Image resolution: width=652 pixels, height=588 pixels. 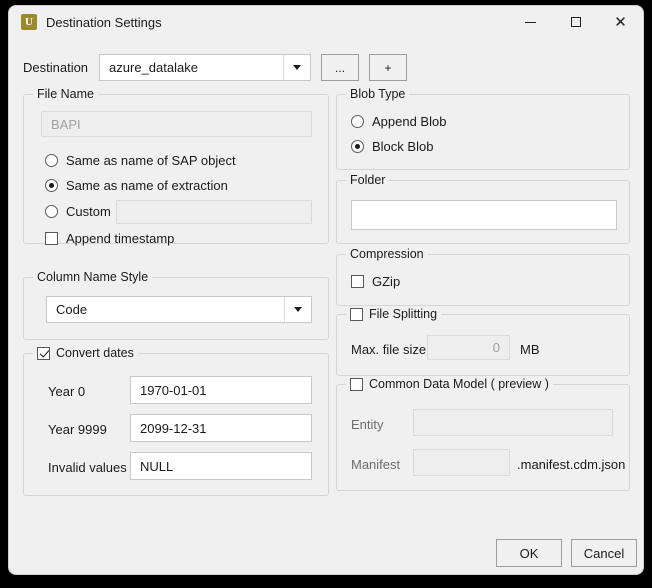 What do you see at coordinates (378, 94) in the screenshot?
I see `blob-type-group-title: Blob Type` at bounding box center [378, 94].